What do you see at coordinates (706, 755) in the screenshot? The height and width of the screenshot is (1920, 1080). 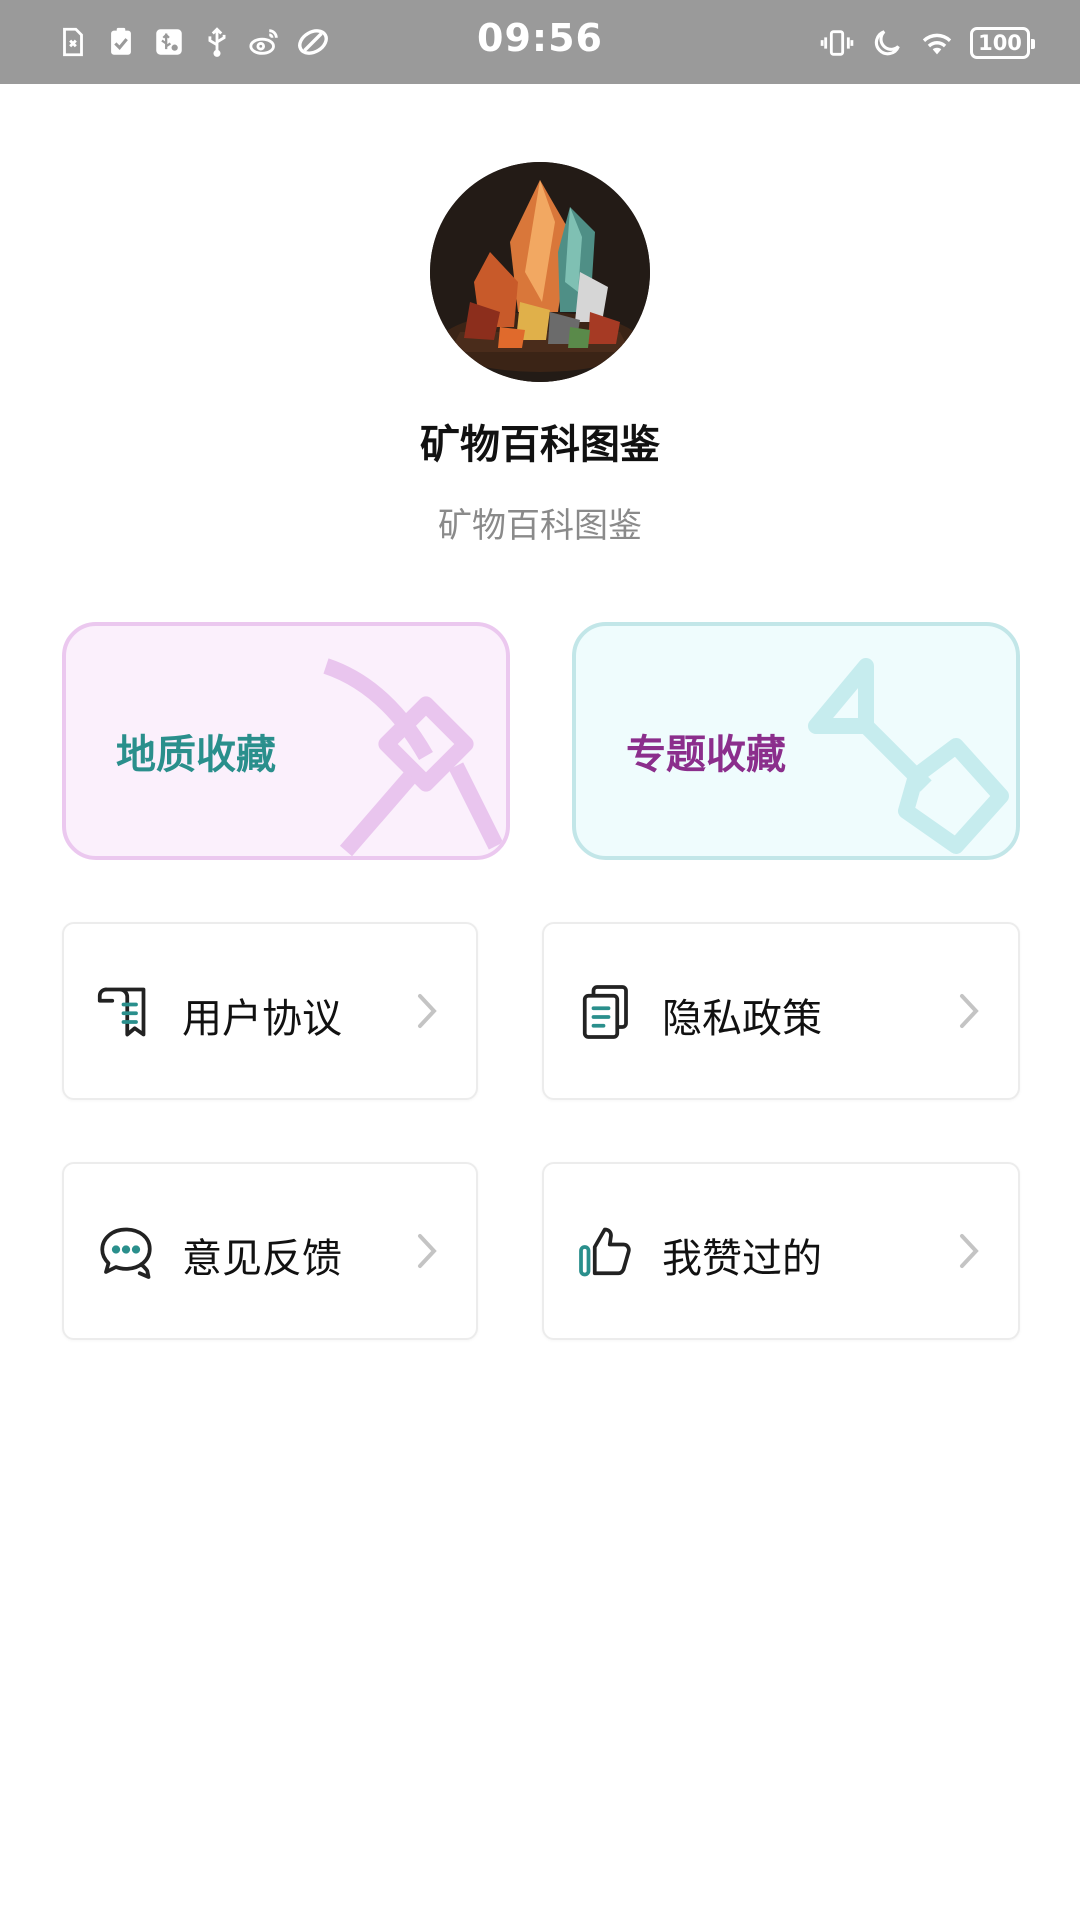 I see `topic-collection-label: 专题收藏` at bounding box center [706, 755].